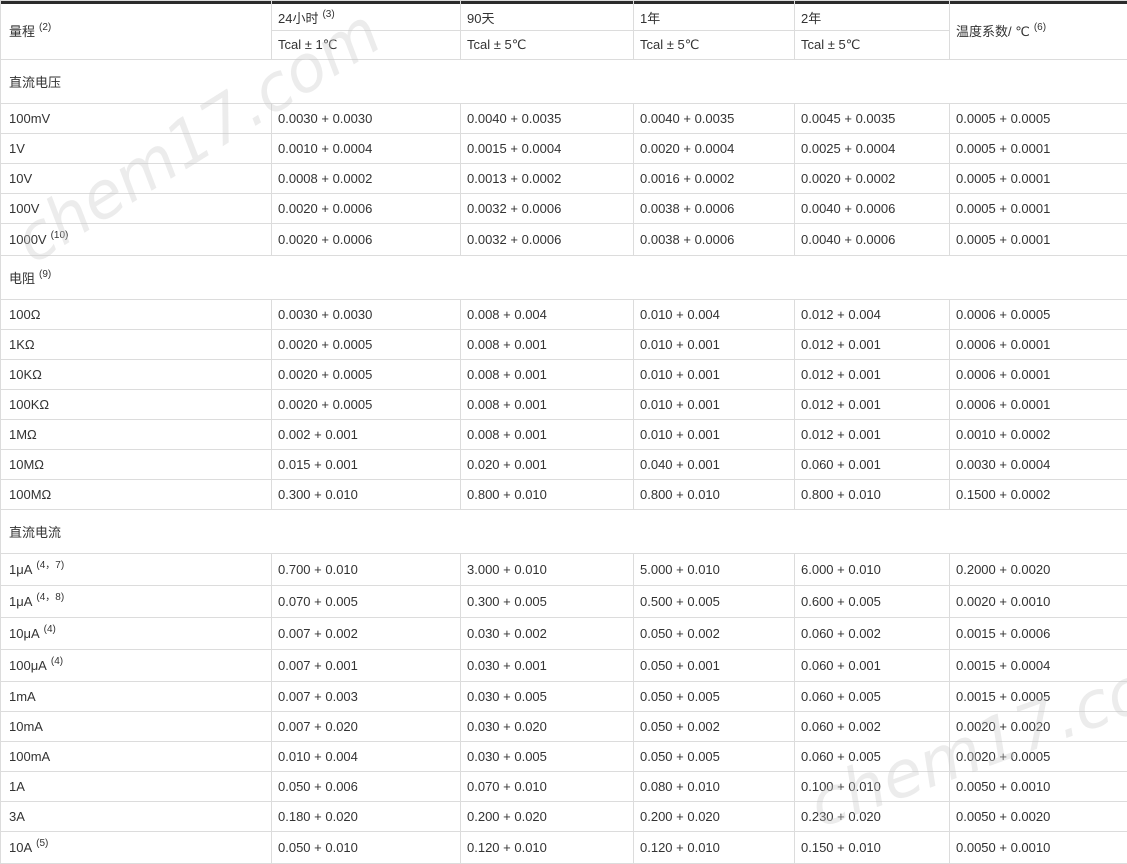 This screenshot has width=1127, height=864. What do you see at coordinates (17, 786) in the screenshot?
I see `range-value: 1A` at bounding box center [17, 786].